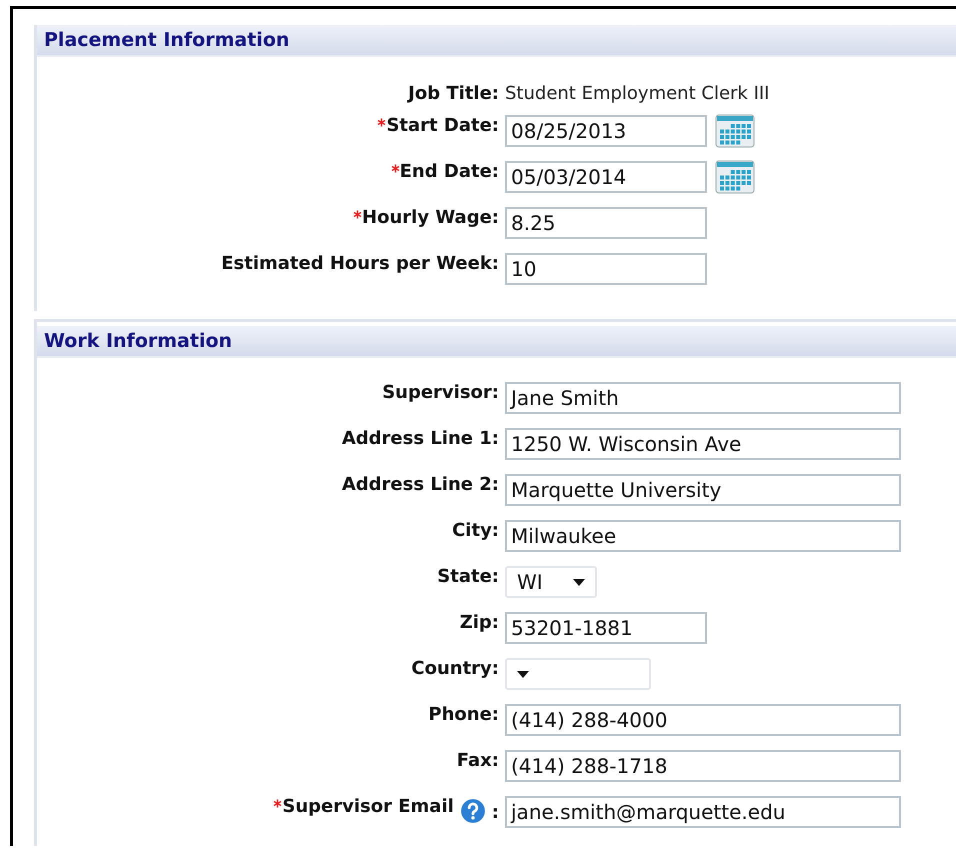 The height and width of the screenshot is (852, 956). What do you see at coordinates (475, 530) in the screenshot?
I see `field-label: City:` at bounding box center [475, 530].